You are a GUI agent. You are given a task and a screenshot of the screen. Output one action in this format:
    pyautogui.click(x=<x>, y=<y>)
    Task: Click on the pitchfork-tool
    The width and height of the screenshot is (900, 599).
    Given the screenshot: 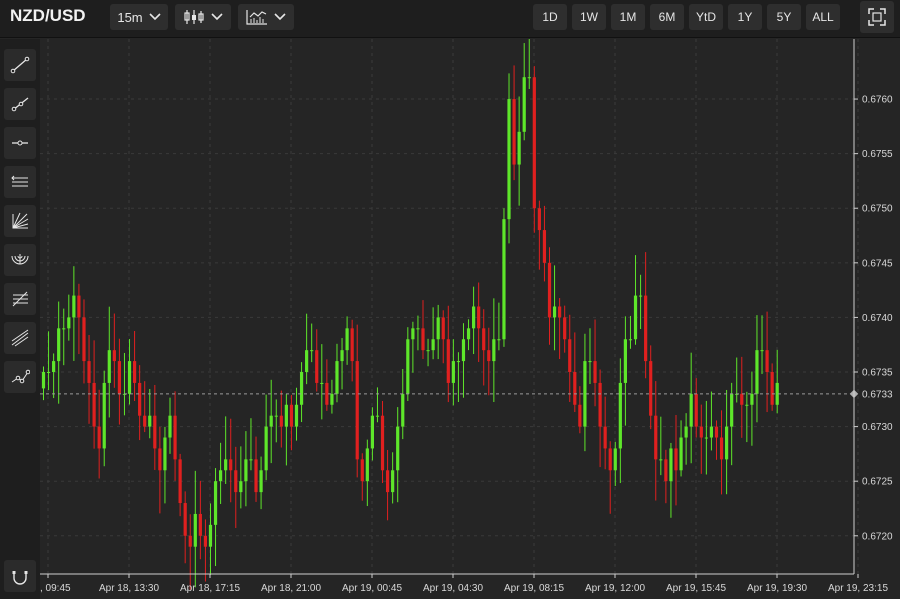 What is the action you would take?
    pyautogui.click(x=20, y=338)
    